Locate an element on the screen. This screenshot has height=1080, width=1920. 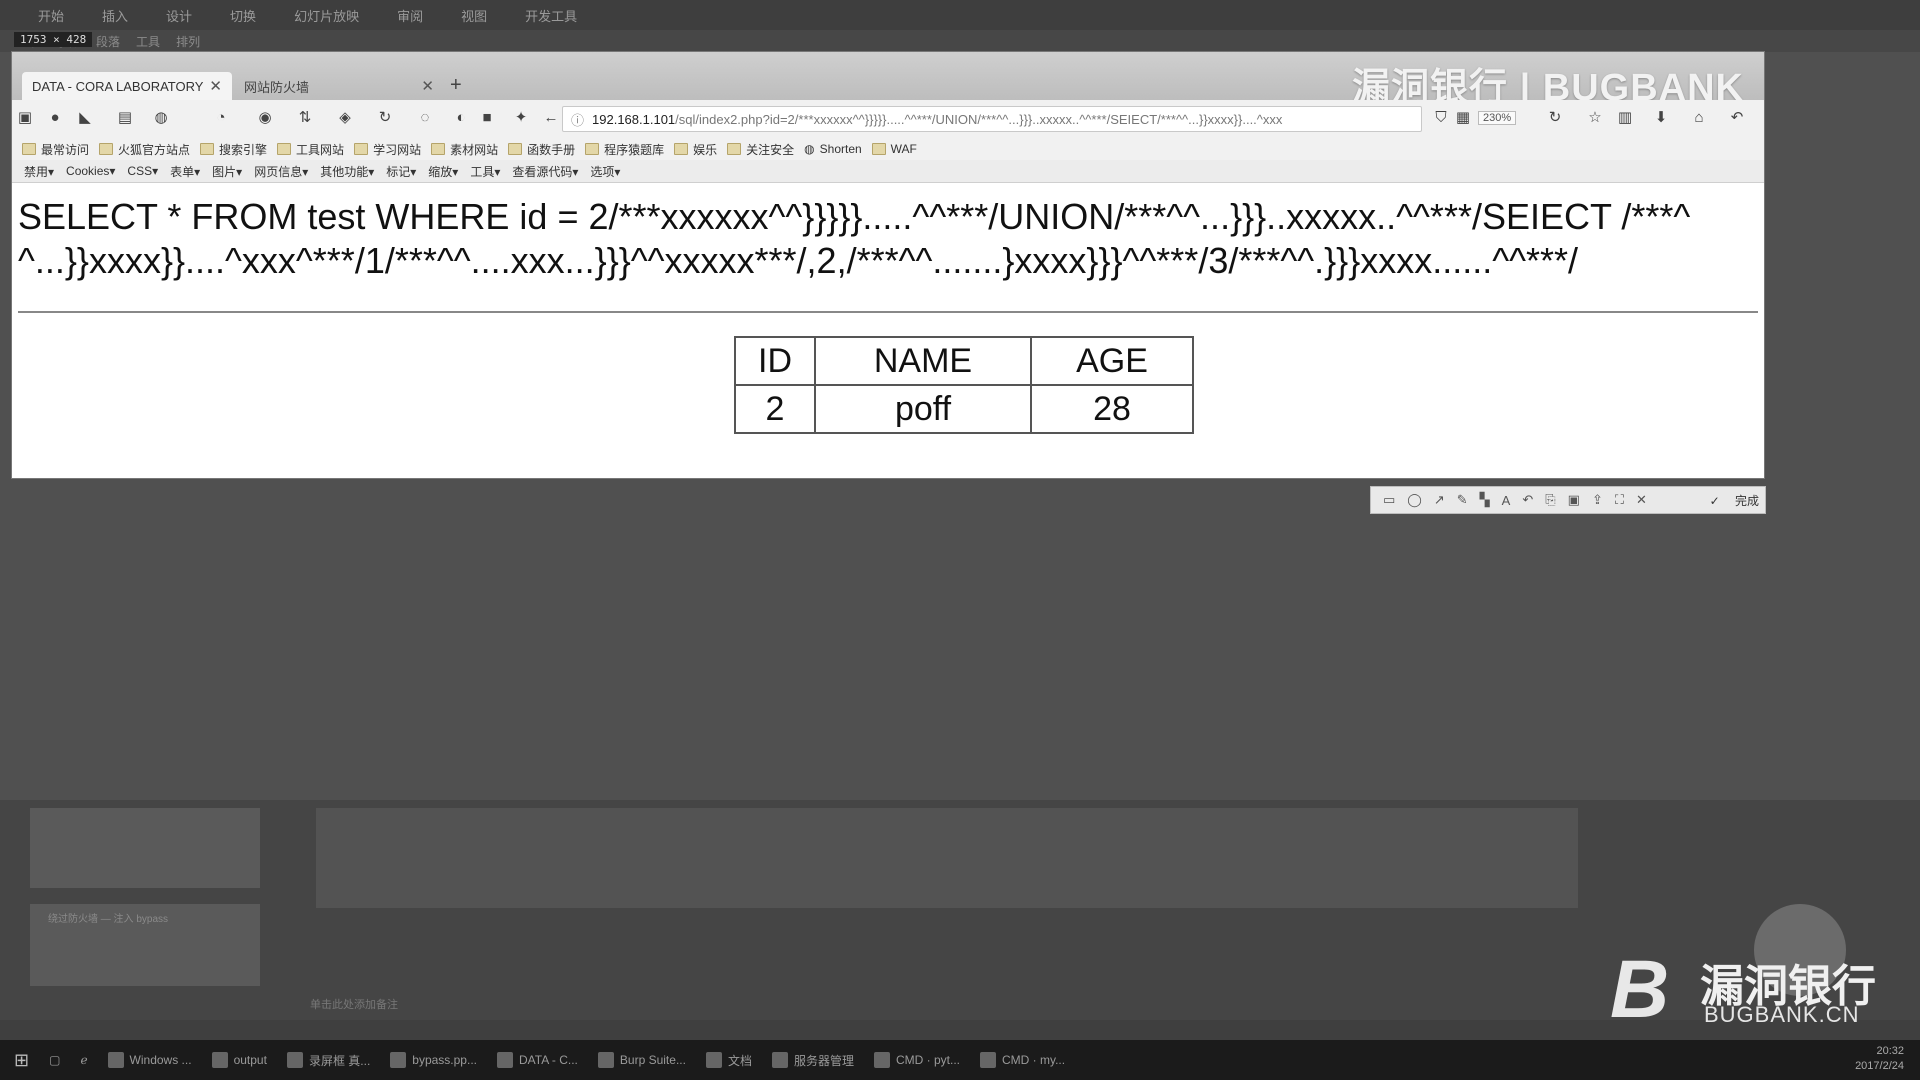
swap-icon: ⇅ is located at coordinates (305, 118).